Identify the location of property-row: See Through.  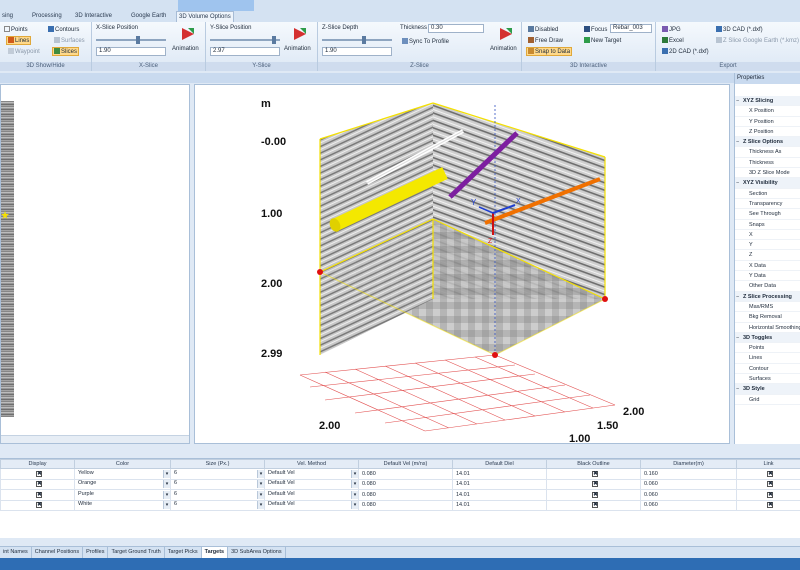
(767, 214).